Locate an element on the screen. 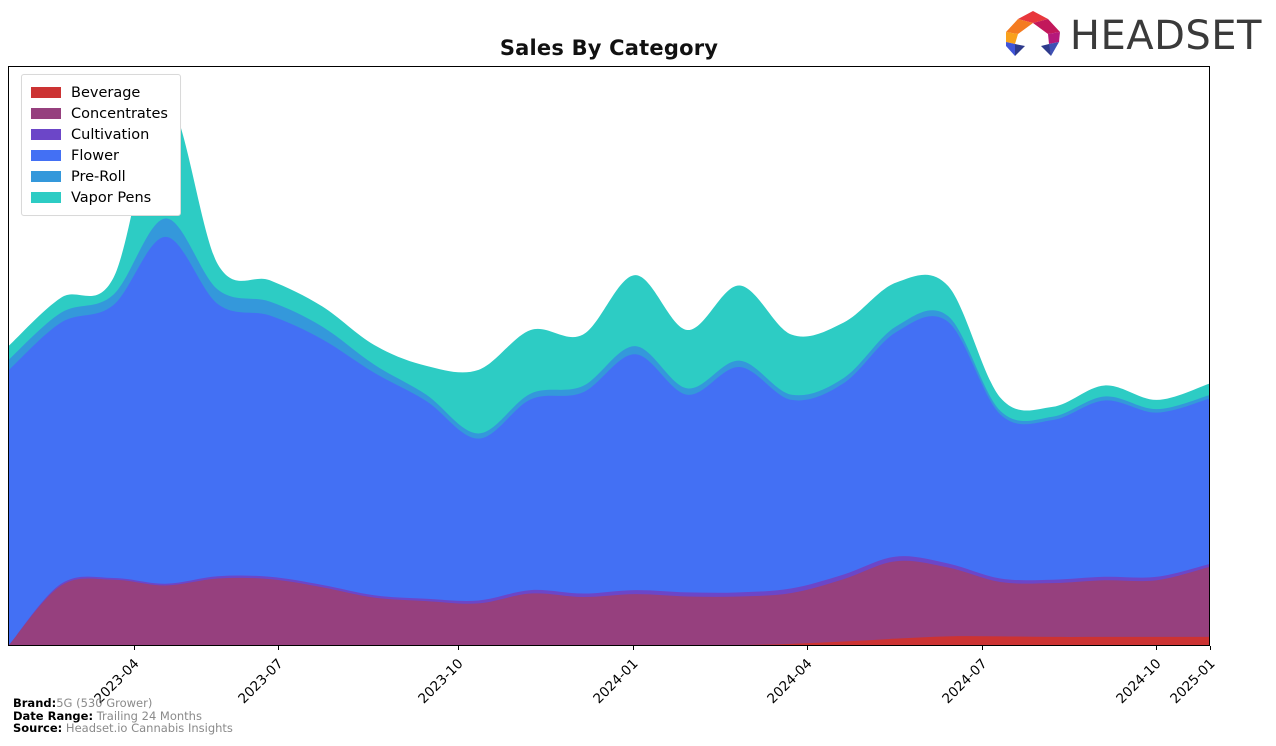 The width and height of the screenshot is (1276, 746). legend-item: Pre-Roll is located at coordinates (99, 176).